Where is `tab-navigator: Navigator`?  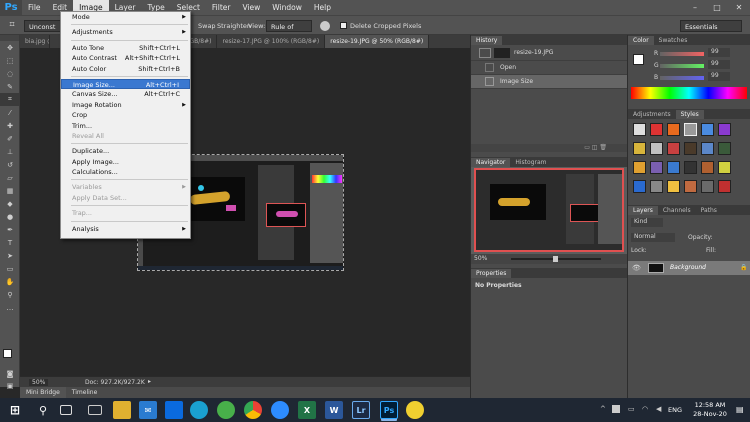 tab-navigator: Navigator is located at coordinates (491, 162).